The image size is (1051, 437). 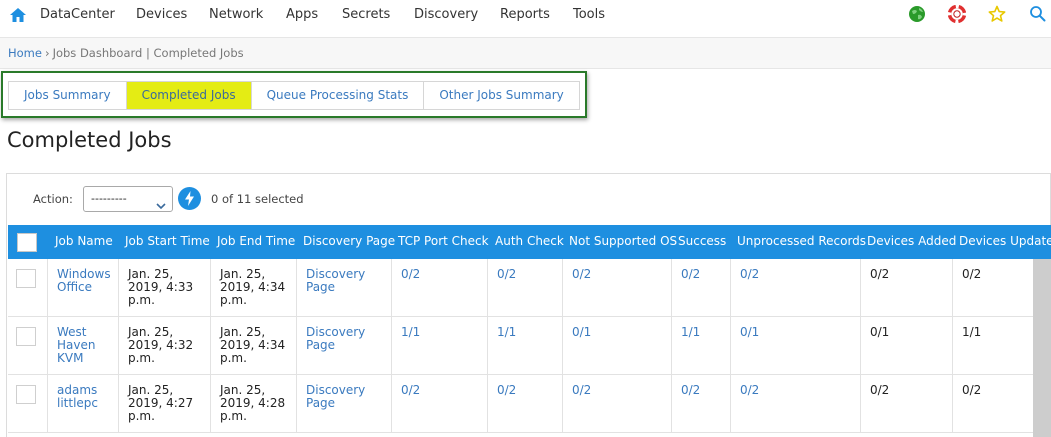 I want to click on col-tcp-port-check: TCP Port Check, so click(x=443, y=241).